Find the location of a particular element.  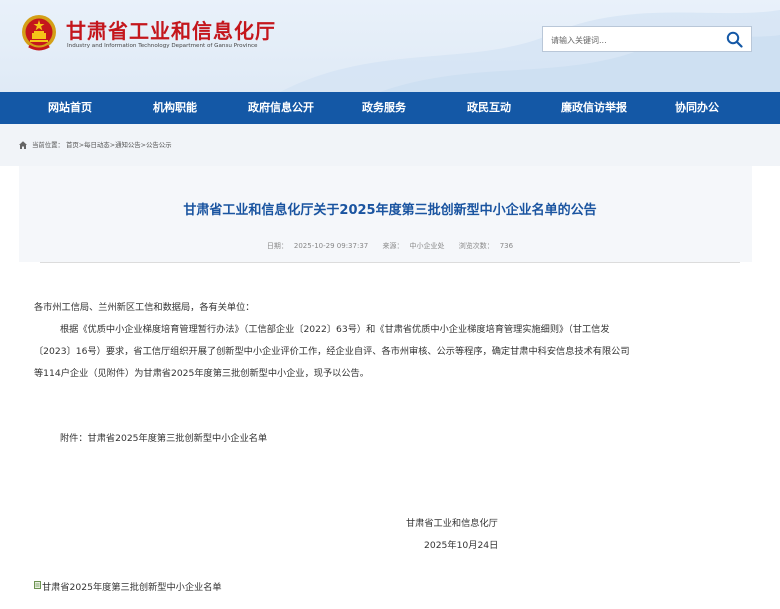

breadcrumb-announcements: 公告公示 is located at coordinates (159, 145).